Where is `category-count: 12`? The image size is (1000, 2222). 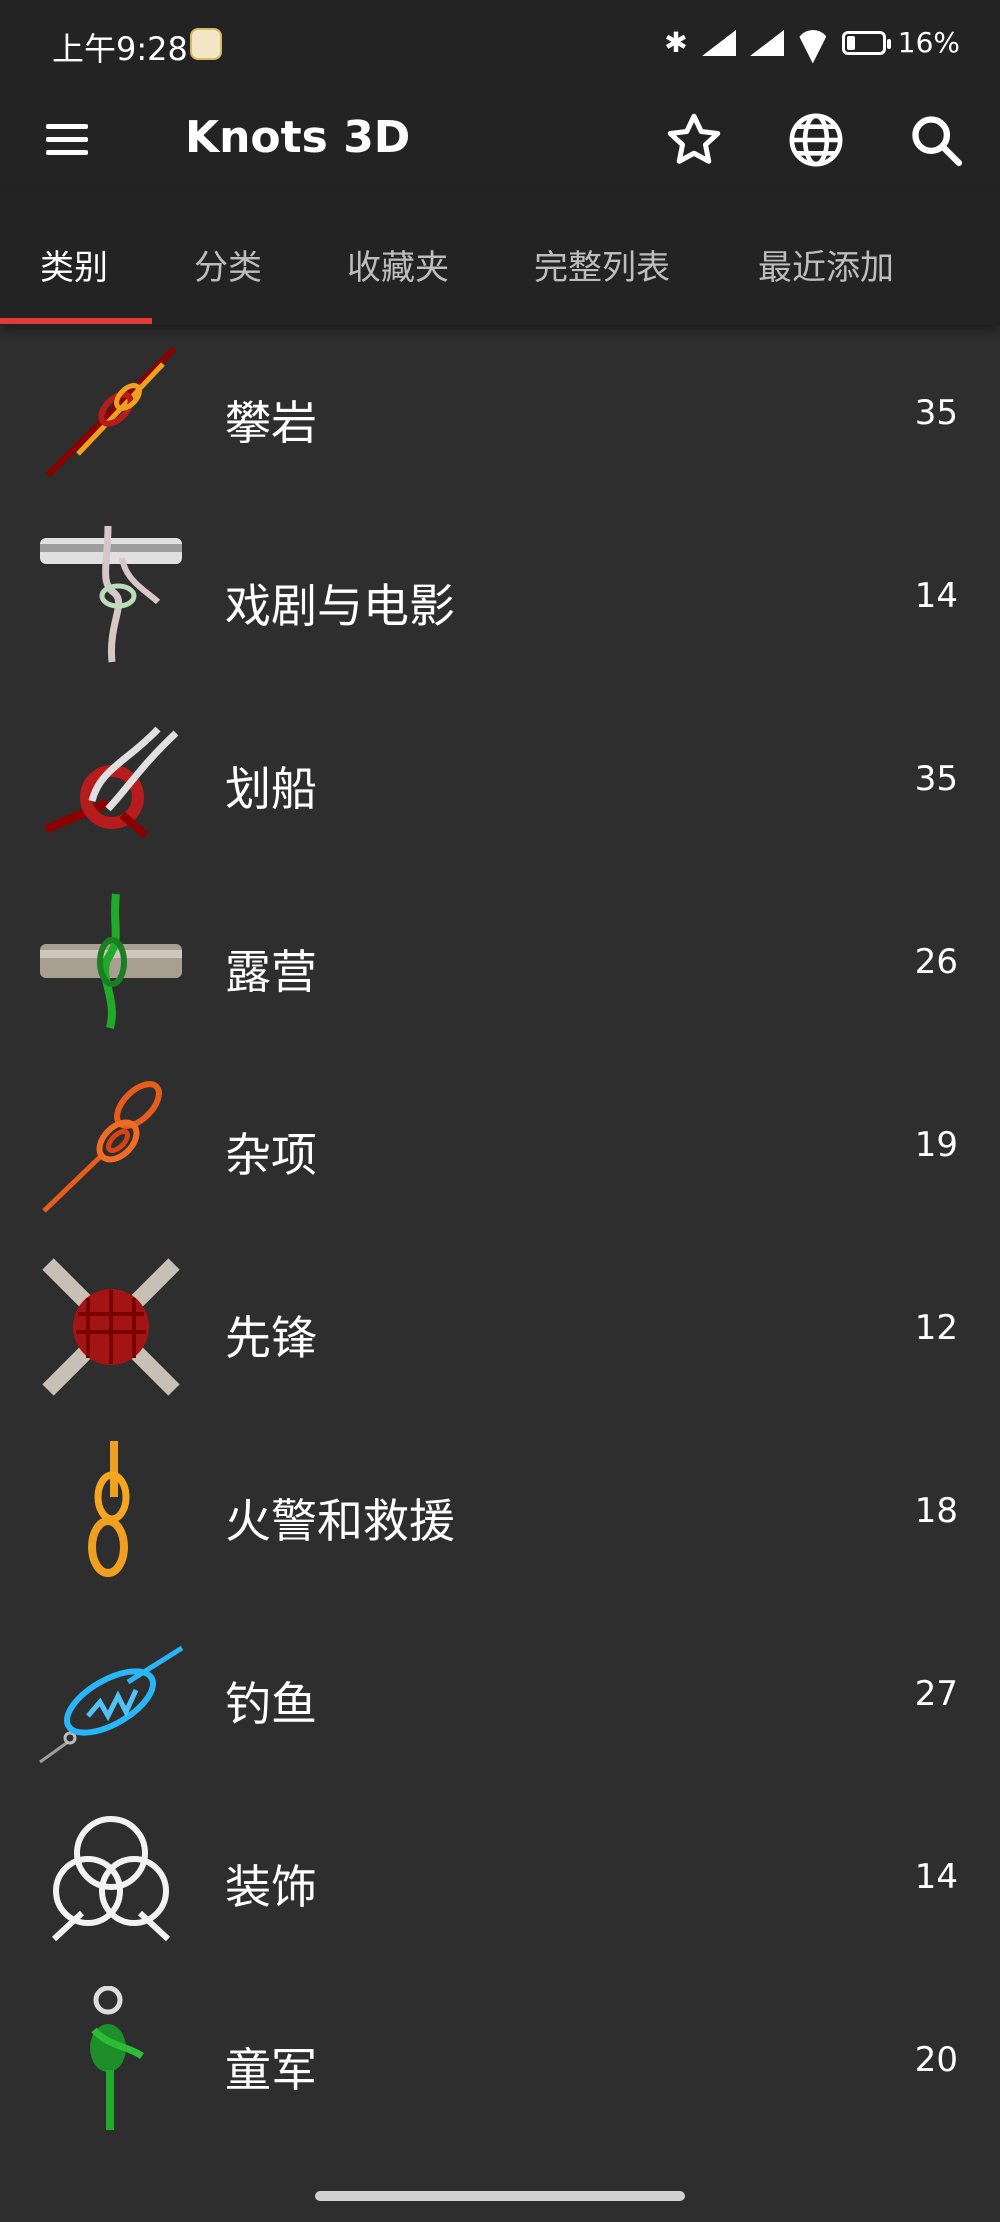
category-count: 12 is located at coordinates (936, 1328).